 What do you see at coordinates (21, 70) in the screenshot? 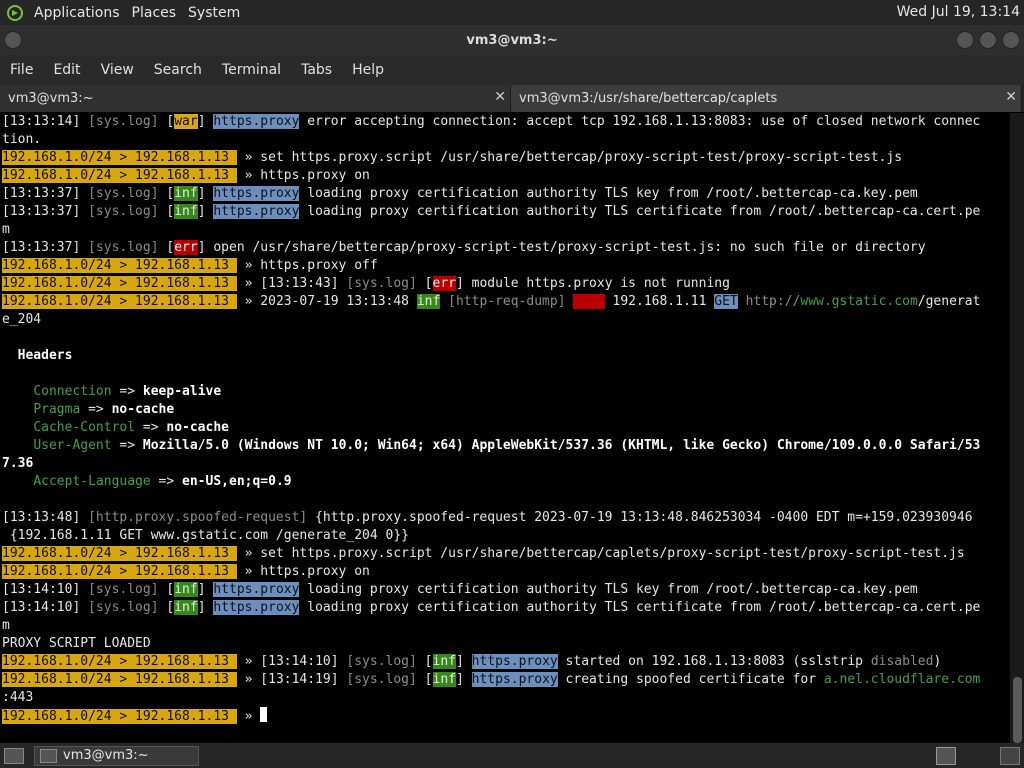
I see `menu-file: File` at bounding box center [21, 70].